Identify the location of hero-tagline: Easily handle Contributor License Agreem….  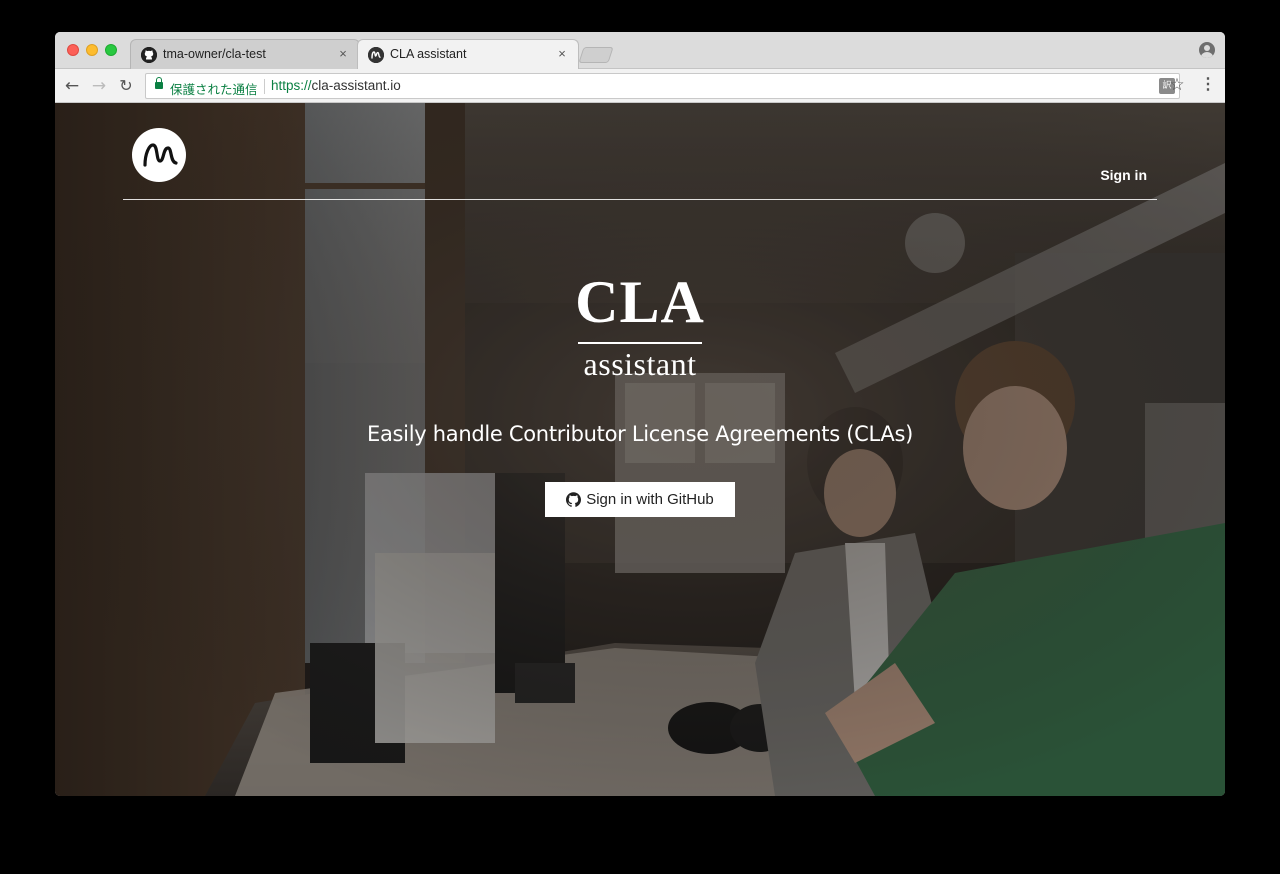
(640, 434).